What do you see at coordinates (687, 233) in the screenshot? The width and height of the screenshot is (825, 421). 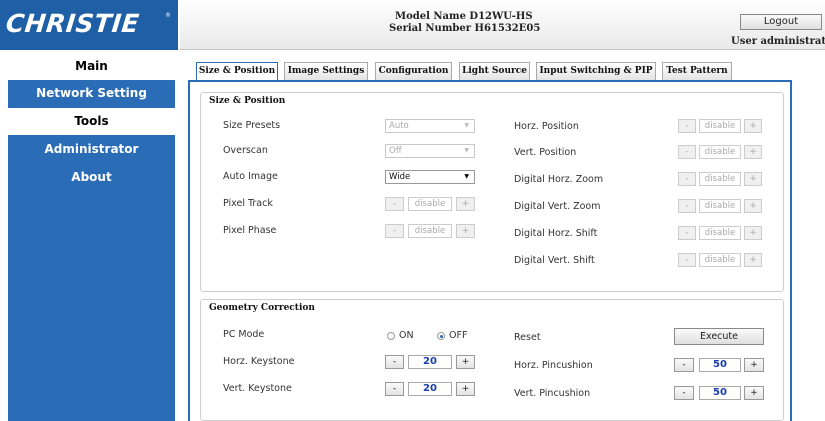 I see `digital-horz-shift-minus-button: -` at bounding box center [687, 233].